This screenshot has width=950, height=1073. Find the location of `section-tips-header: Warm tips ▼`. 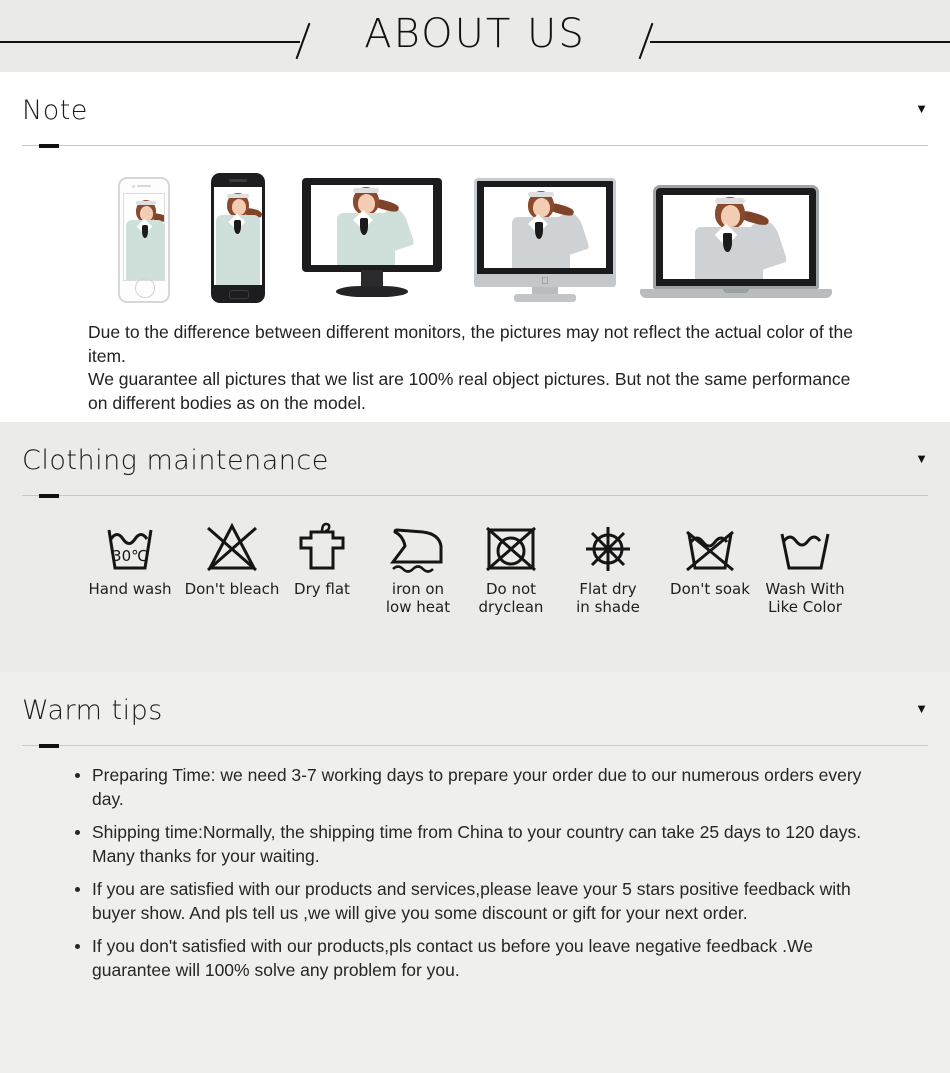

section-tips-header: Warm tips ▼ is located at coordinates (475, 710).